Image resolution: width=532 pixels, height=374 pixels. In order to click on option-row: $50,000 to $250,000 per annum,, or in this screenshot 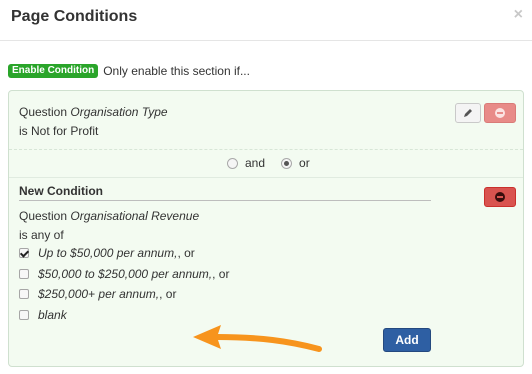, I will do `click(124, 274)`.